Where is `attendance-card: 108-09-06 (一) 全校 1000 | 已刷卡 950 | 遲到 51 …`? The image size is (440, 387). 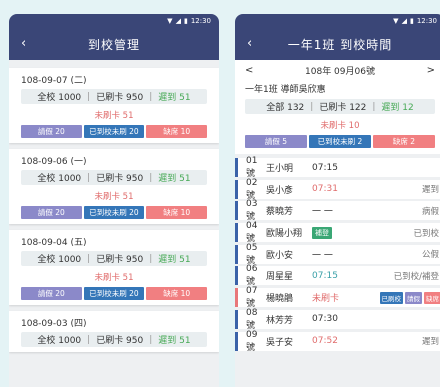 attendance-card: 108-09-06 (一) 全校 1000 | 已刷卡 950 | 遲到 51 … is located at coordinates (114, 186).